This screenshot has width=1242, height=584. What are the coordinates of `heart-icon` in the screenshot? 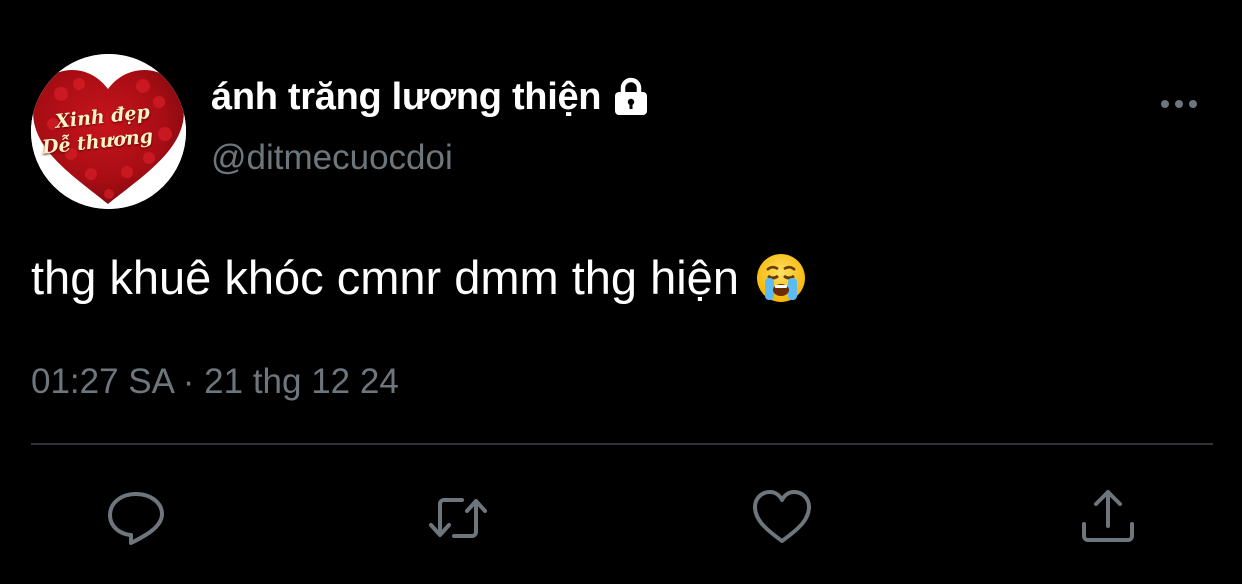 It's located at (782, 516).